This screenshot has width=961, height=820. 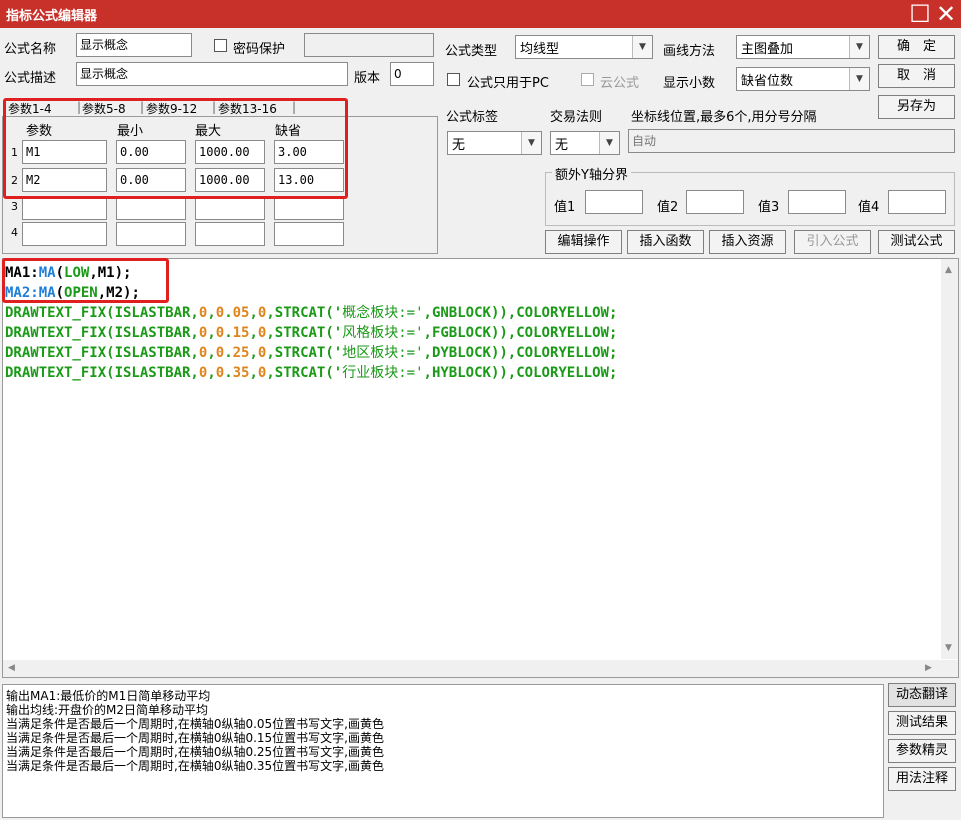 What do you see at coordinates (72, 293) in the screenshot?
I see `code-line: MA2:MA(OPEN,M2);` at bounding box center [72, 293].